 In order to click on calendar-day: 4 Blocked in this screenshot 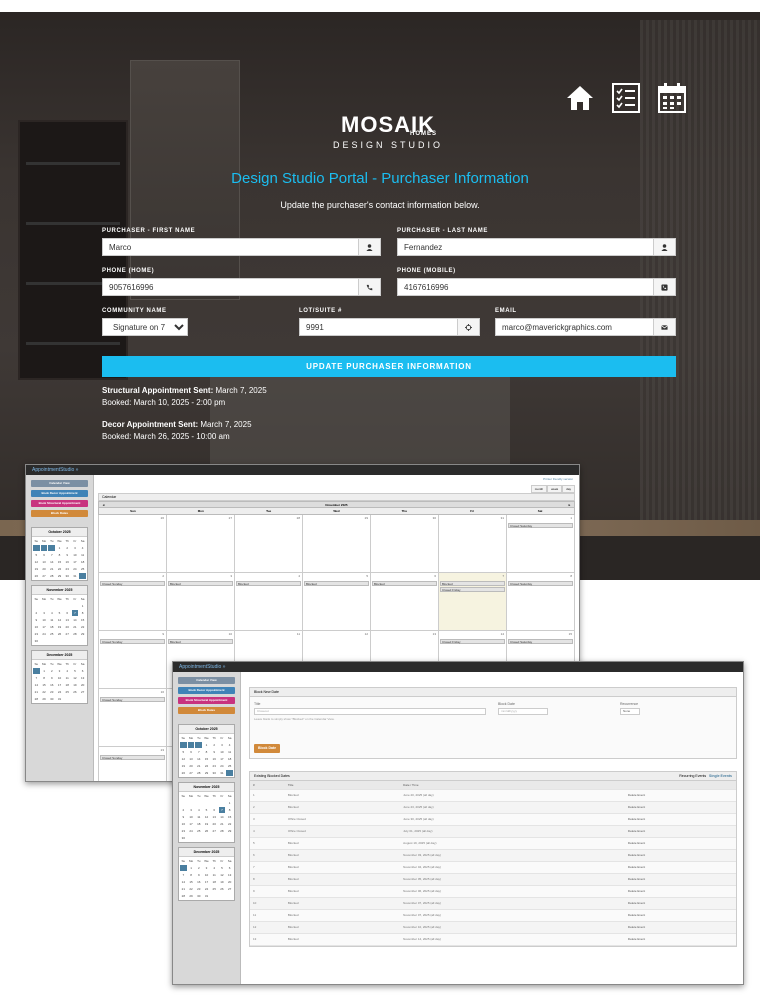, I will do `click(269, 602)`.